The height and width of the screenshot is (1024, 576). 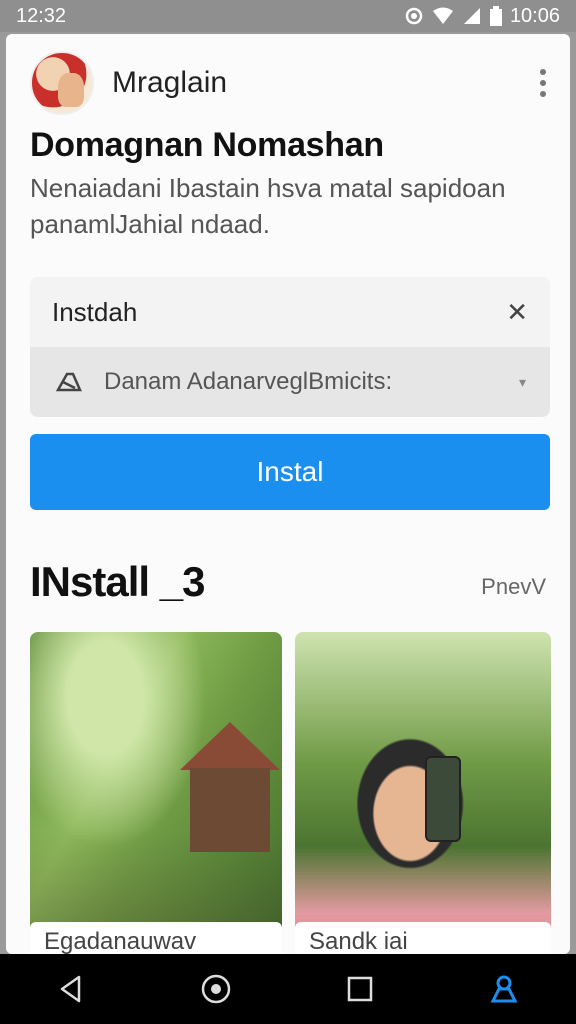 I want to click on back-icon, so click(x=70, y=989).